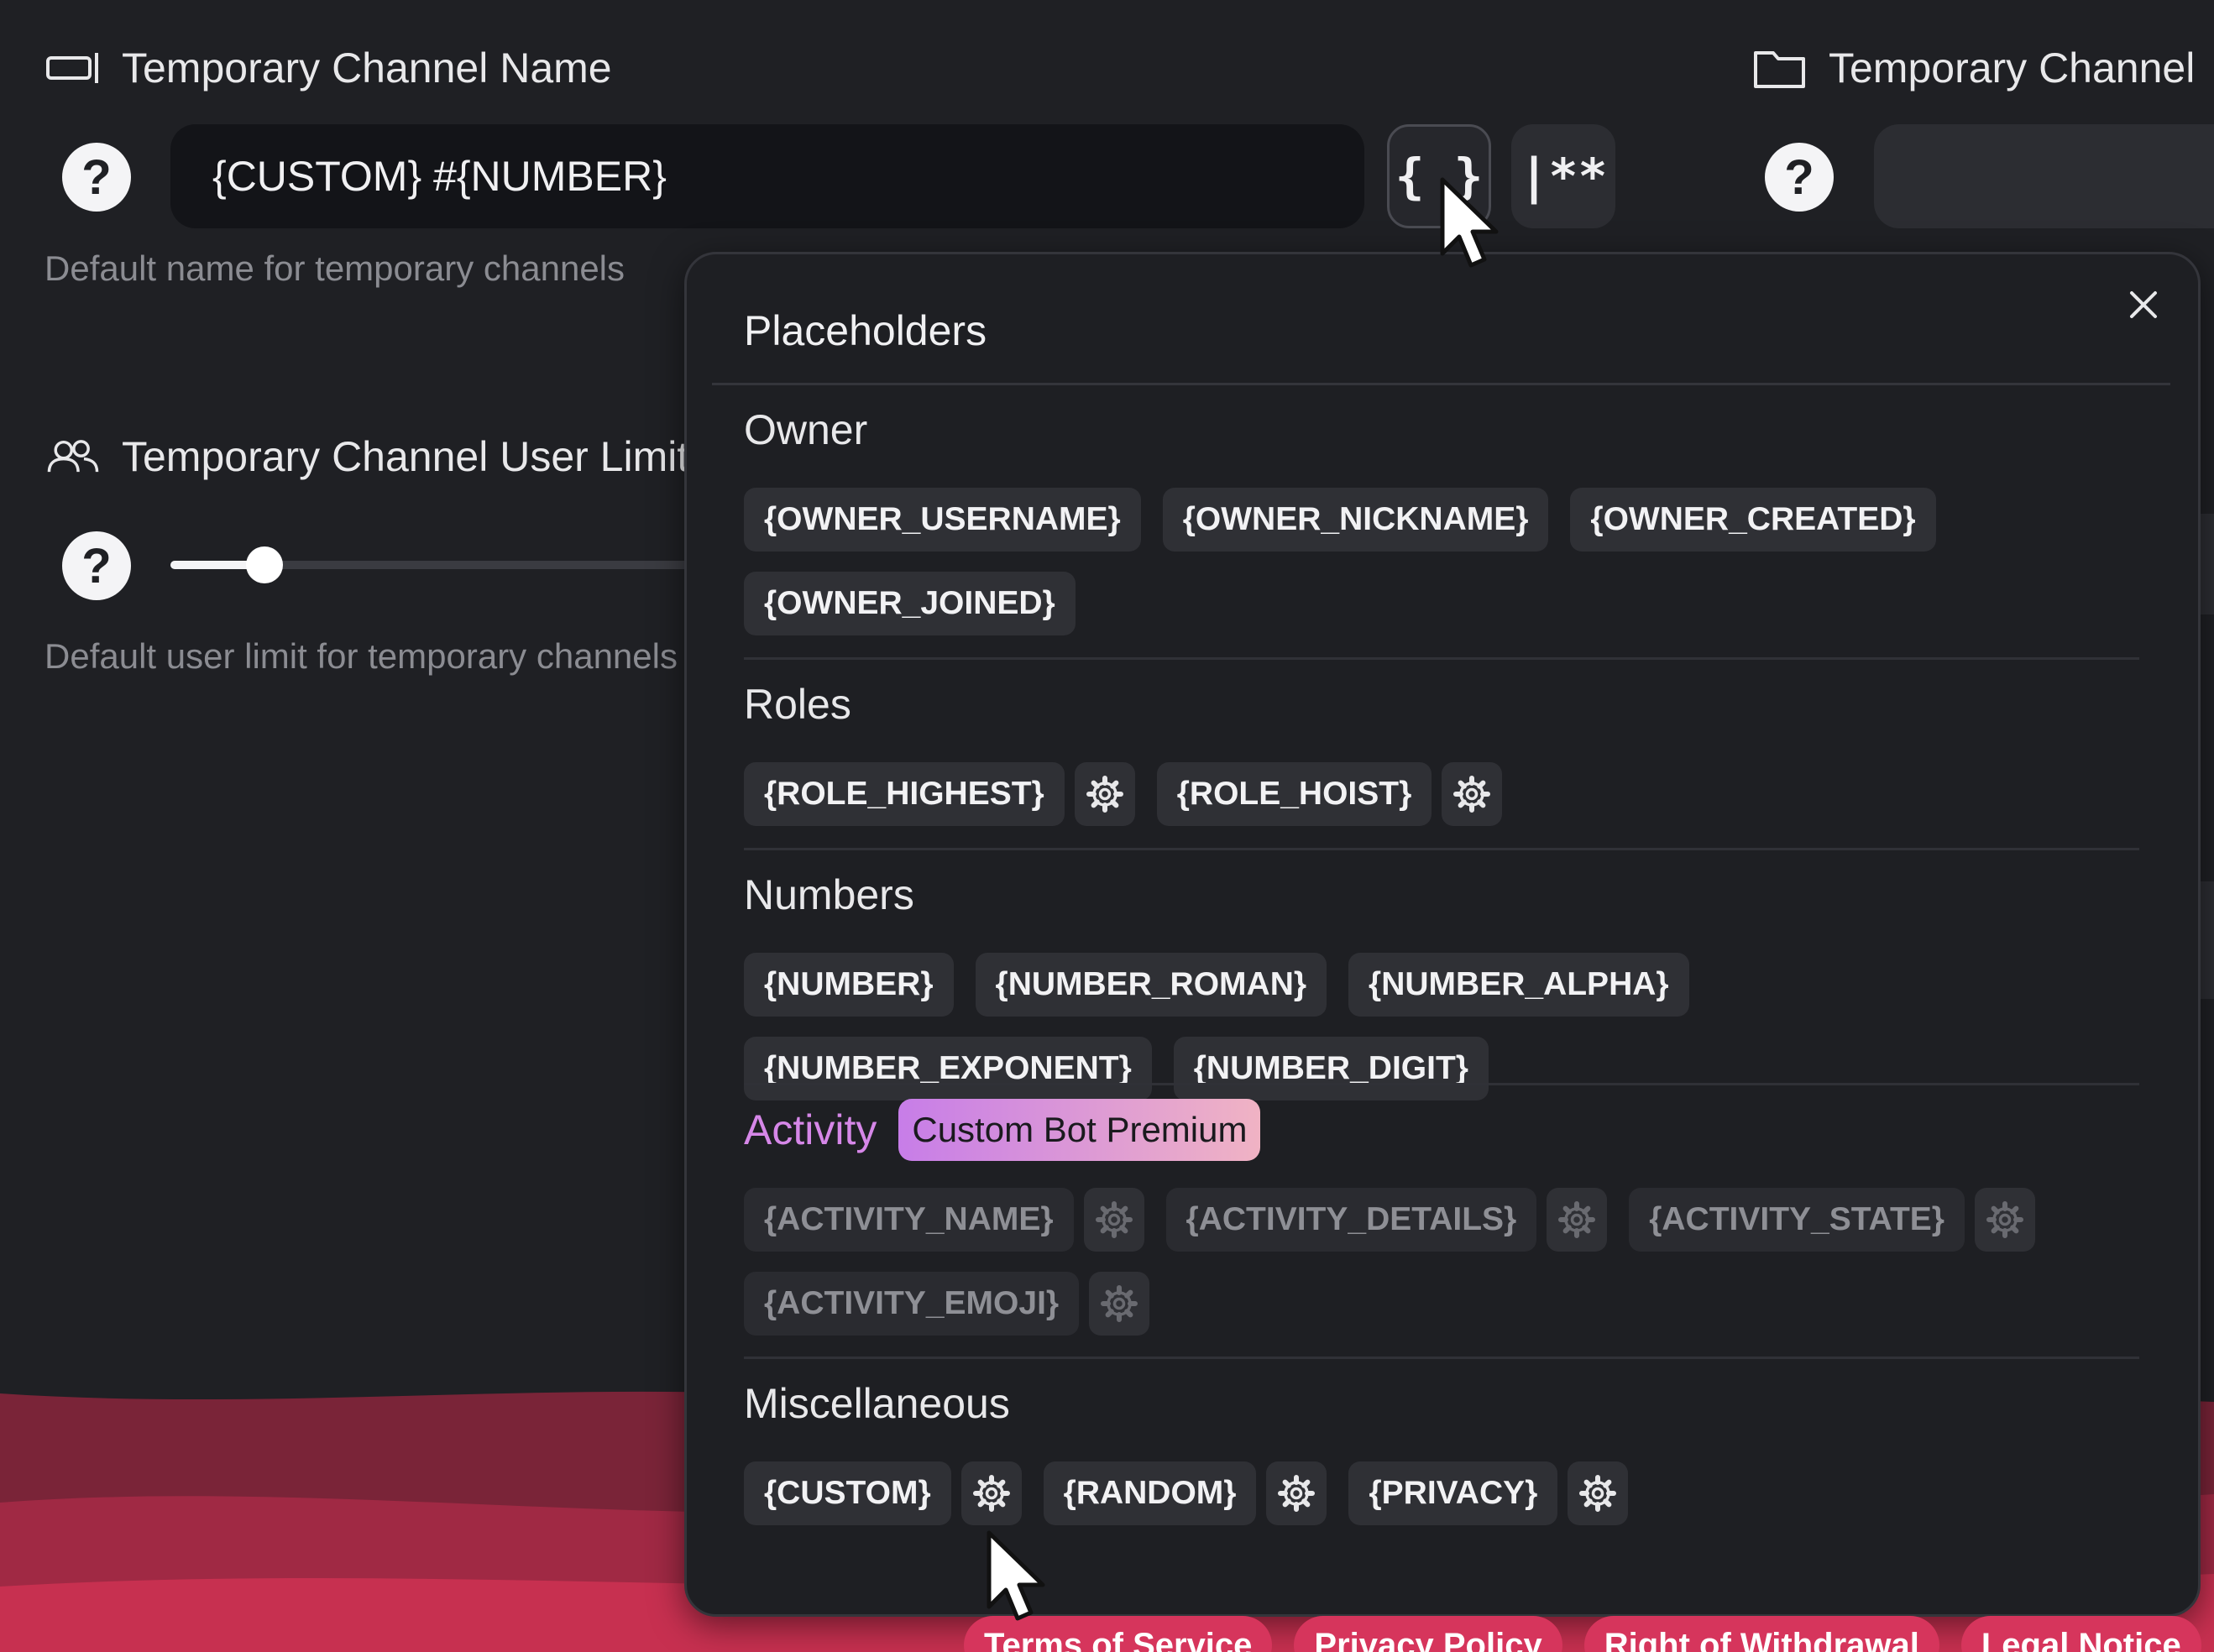  What do you see at coordinates (1457, 1130) in the screenshot?
I see `category-title-row: Activity Custom Bot Premium` at bounding box center [1457, 1130].